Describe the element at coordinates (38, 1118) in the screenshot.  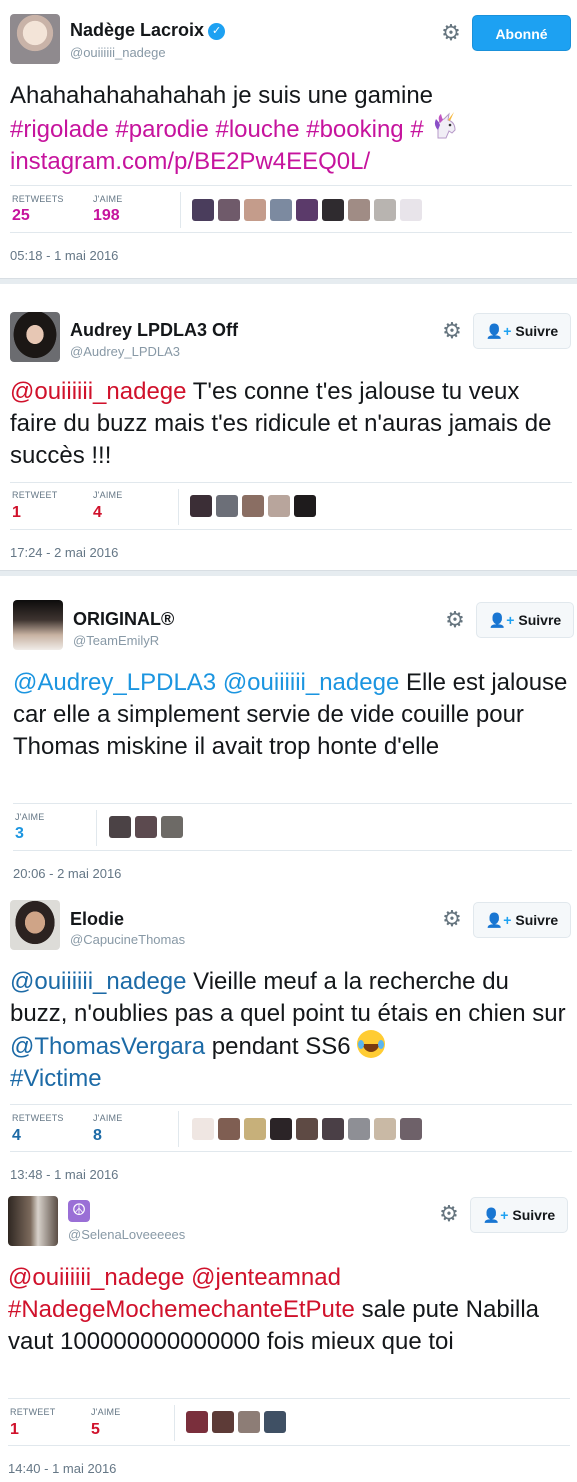
I see `retweets-label: RETWEETS` at that location.